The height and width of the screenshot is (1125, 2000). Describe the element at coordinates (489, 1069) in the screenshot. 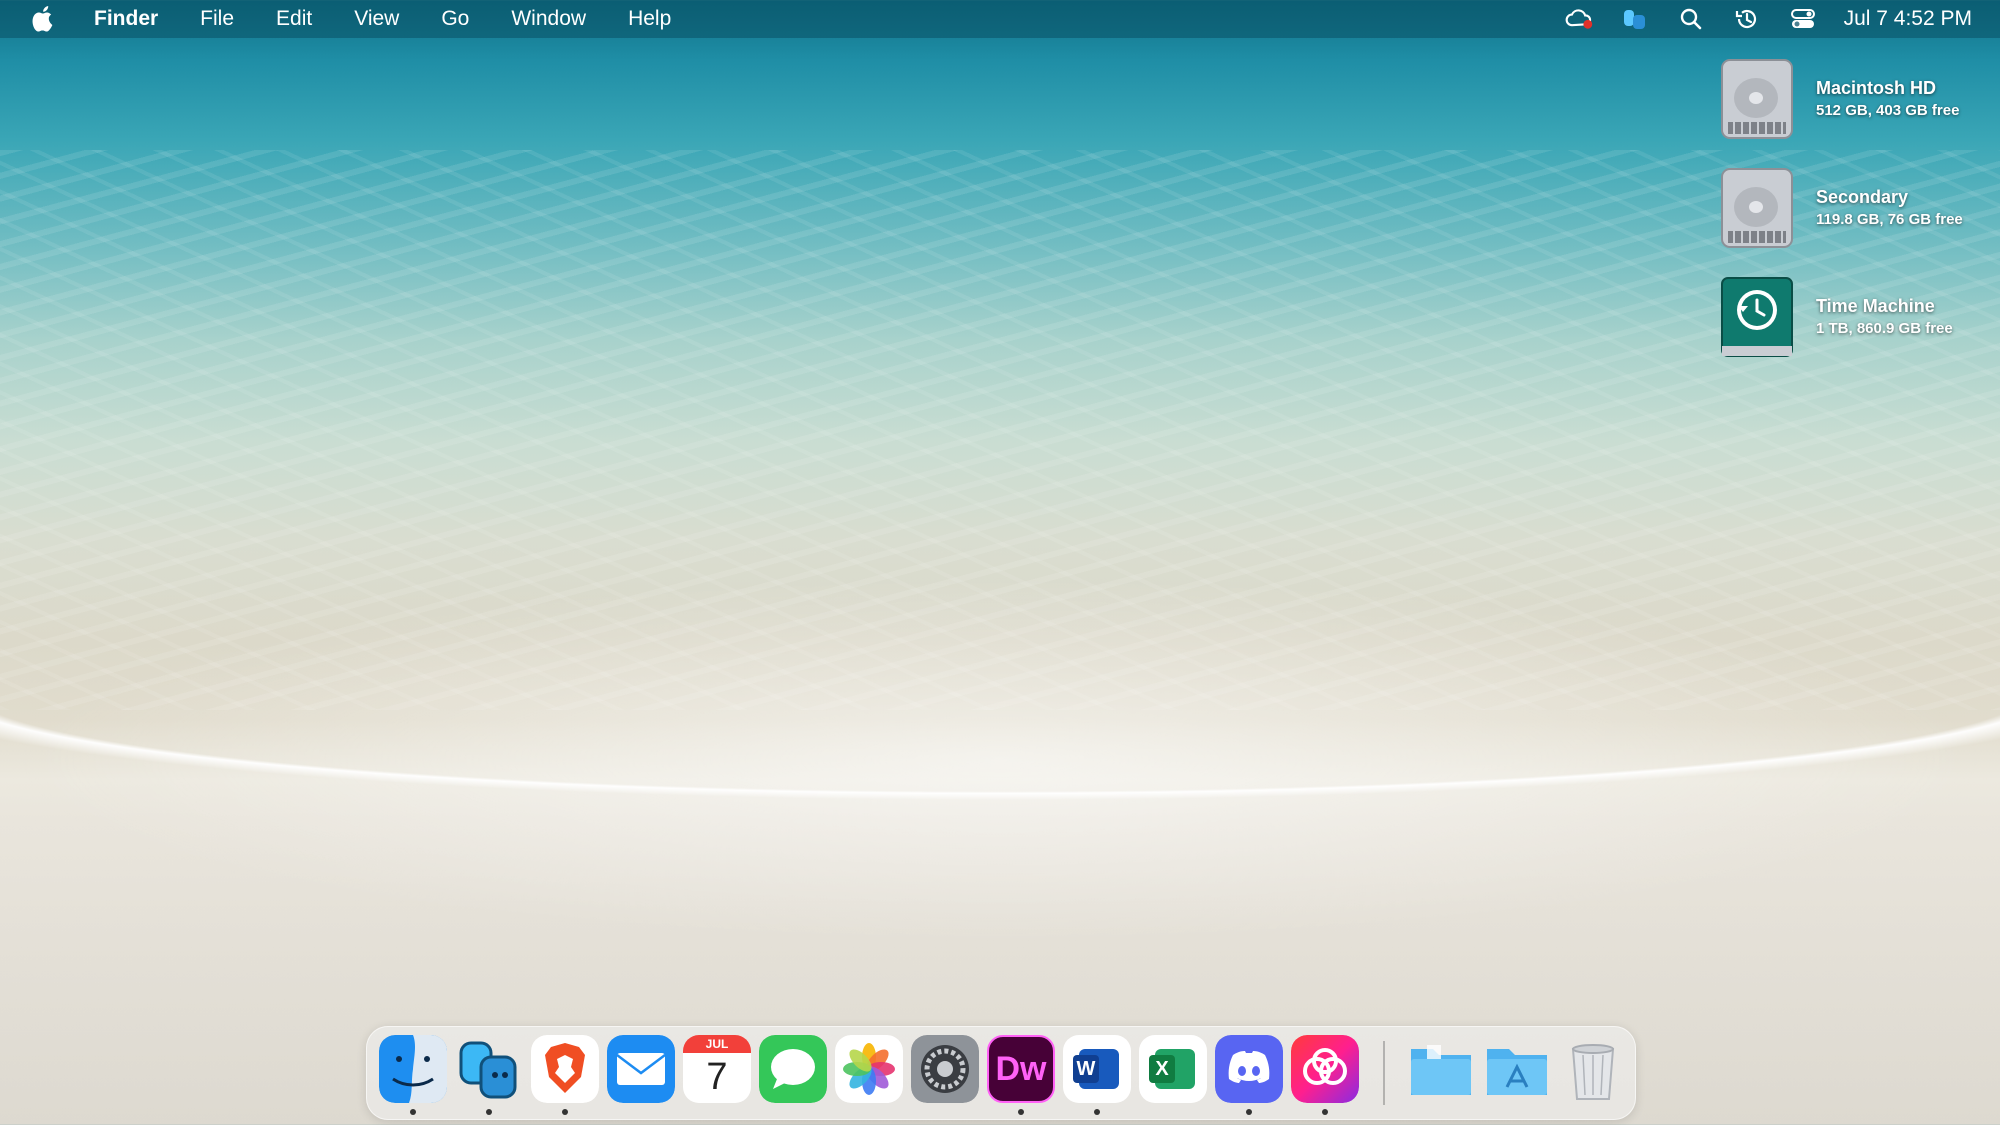

I see `dock-blue-hands-app-icon` at that location.